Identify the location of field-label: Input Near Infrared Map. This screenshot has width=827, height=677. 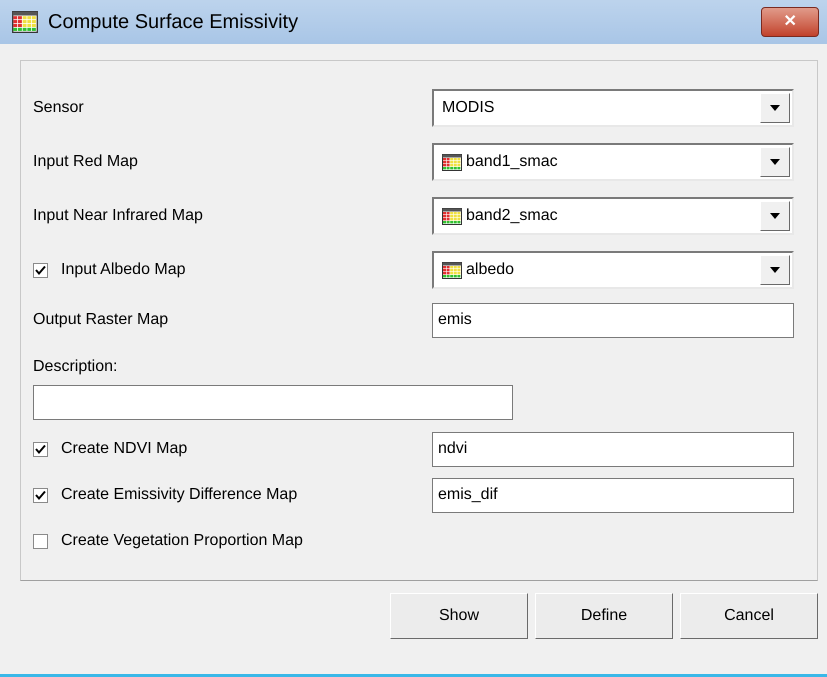
(118, 216).